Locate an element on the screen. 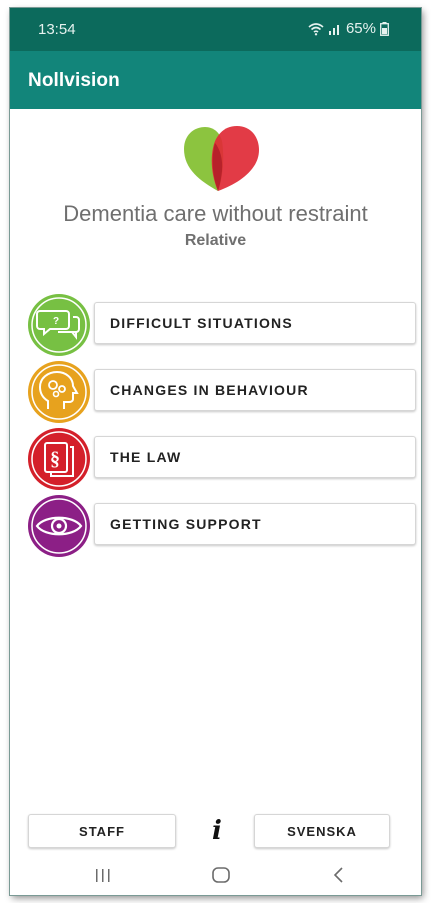  status-icons: 65% is located at coordinates (348, 28).